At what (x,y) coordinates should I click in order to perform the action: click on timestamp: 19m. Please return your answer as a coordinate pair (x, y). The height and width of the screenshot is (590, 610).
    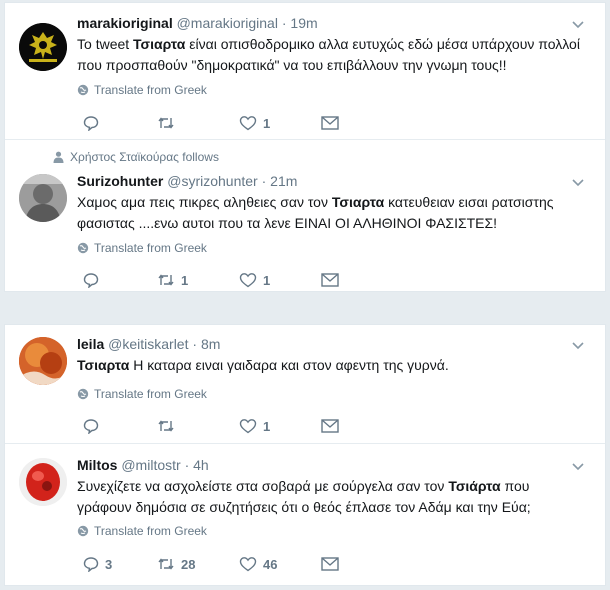
    Looking at the image, I should click on (303, 23).